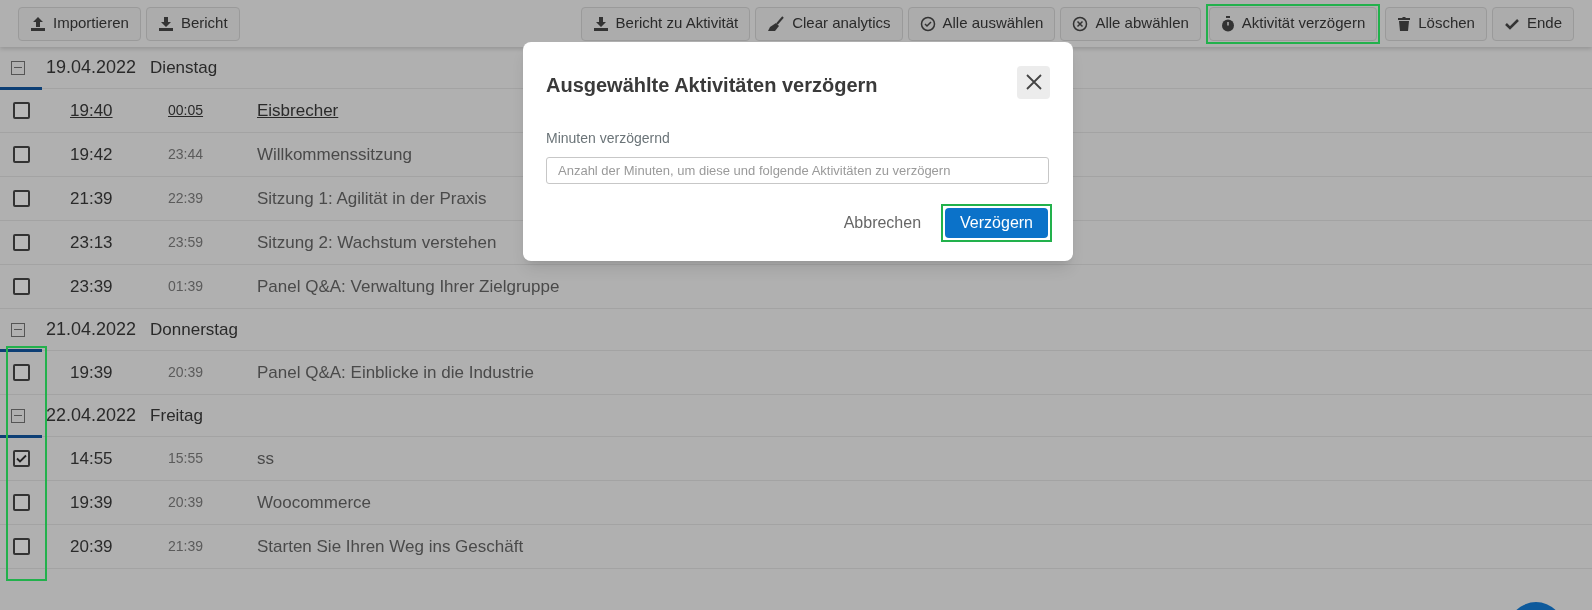 This screenshot has width=1592, height=610. What do you see at coordinates (194, 329) in the screenshot?
I see `group-weekday: Donnerstag` at bounding box center [194, 329].